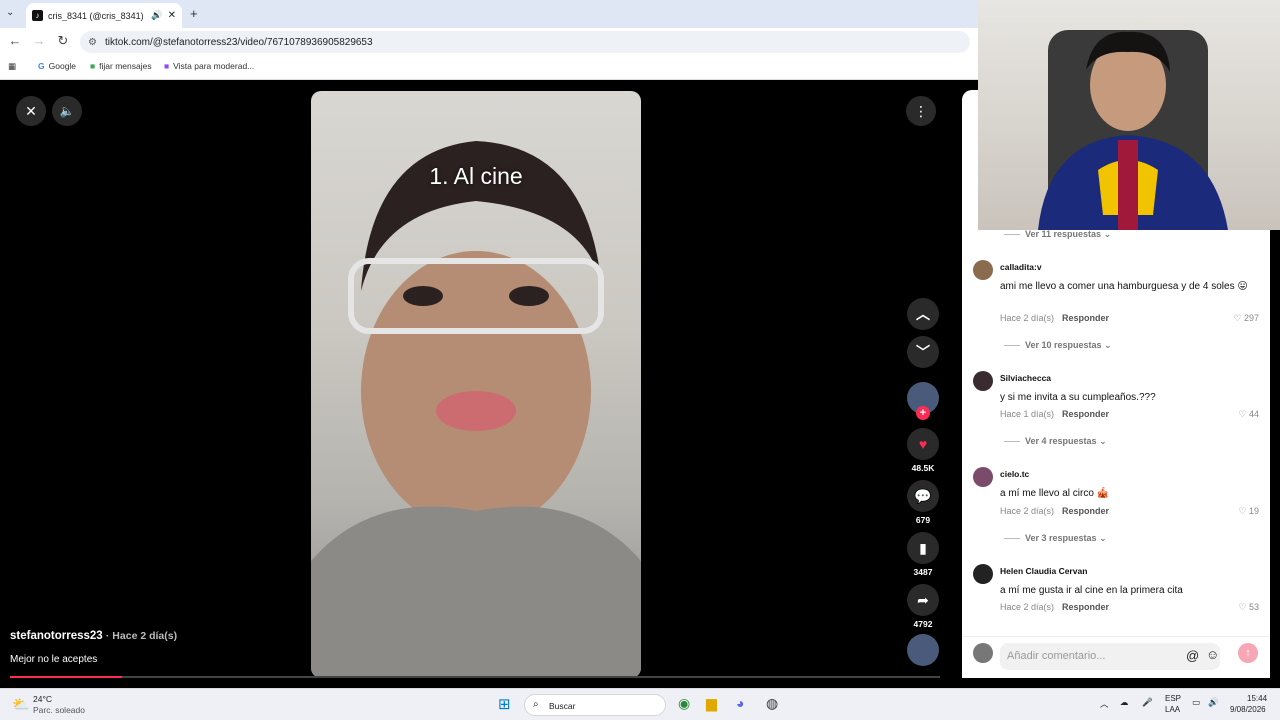 Image resolution: width=1280 pixels, height=720 pixels. Describe the element at coordinates (121, 66) in the screenshot. I see `bookmark-fijar-mensajes: ■ fijar mensajes` at that location.